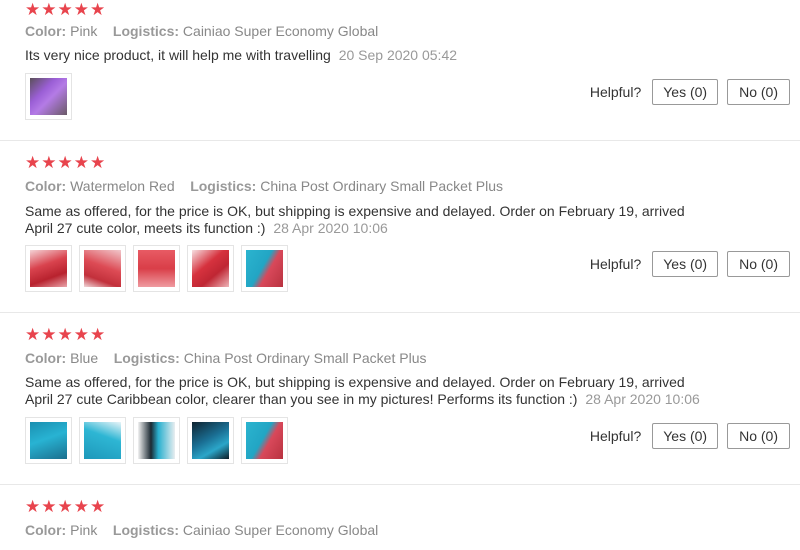 Image resolution: width=800 pixels, height=550 pixels. I want to click on review-date: 20 Sep 2020 05:42, so click(398, 55).